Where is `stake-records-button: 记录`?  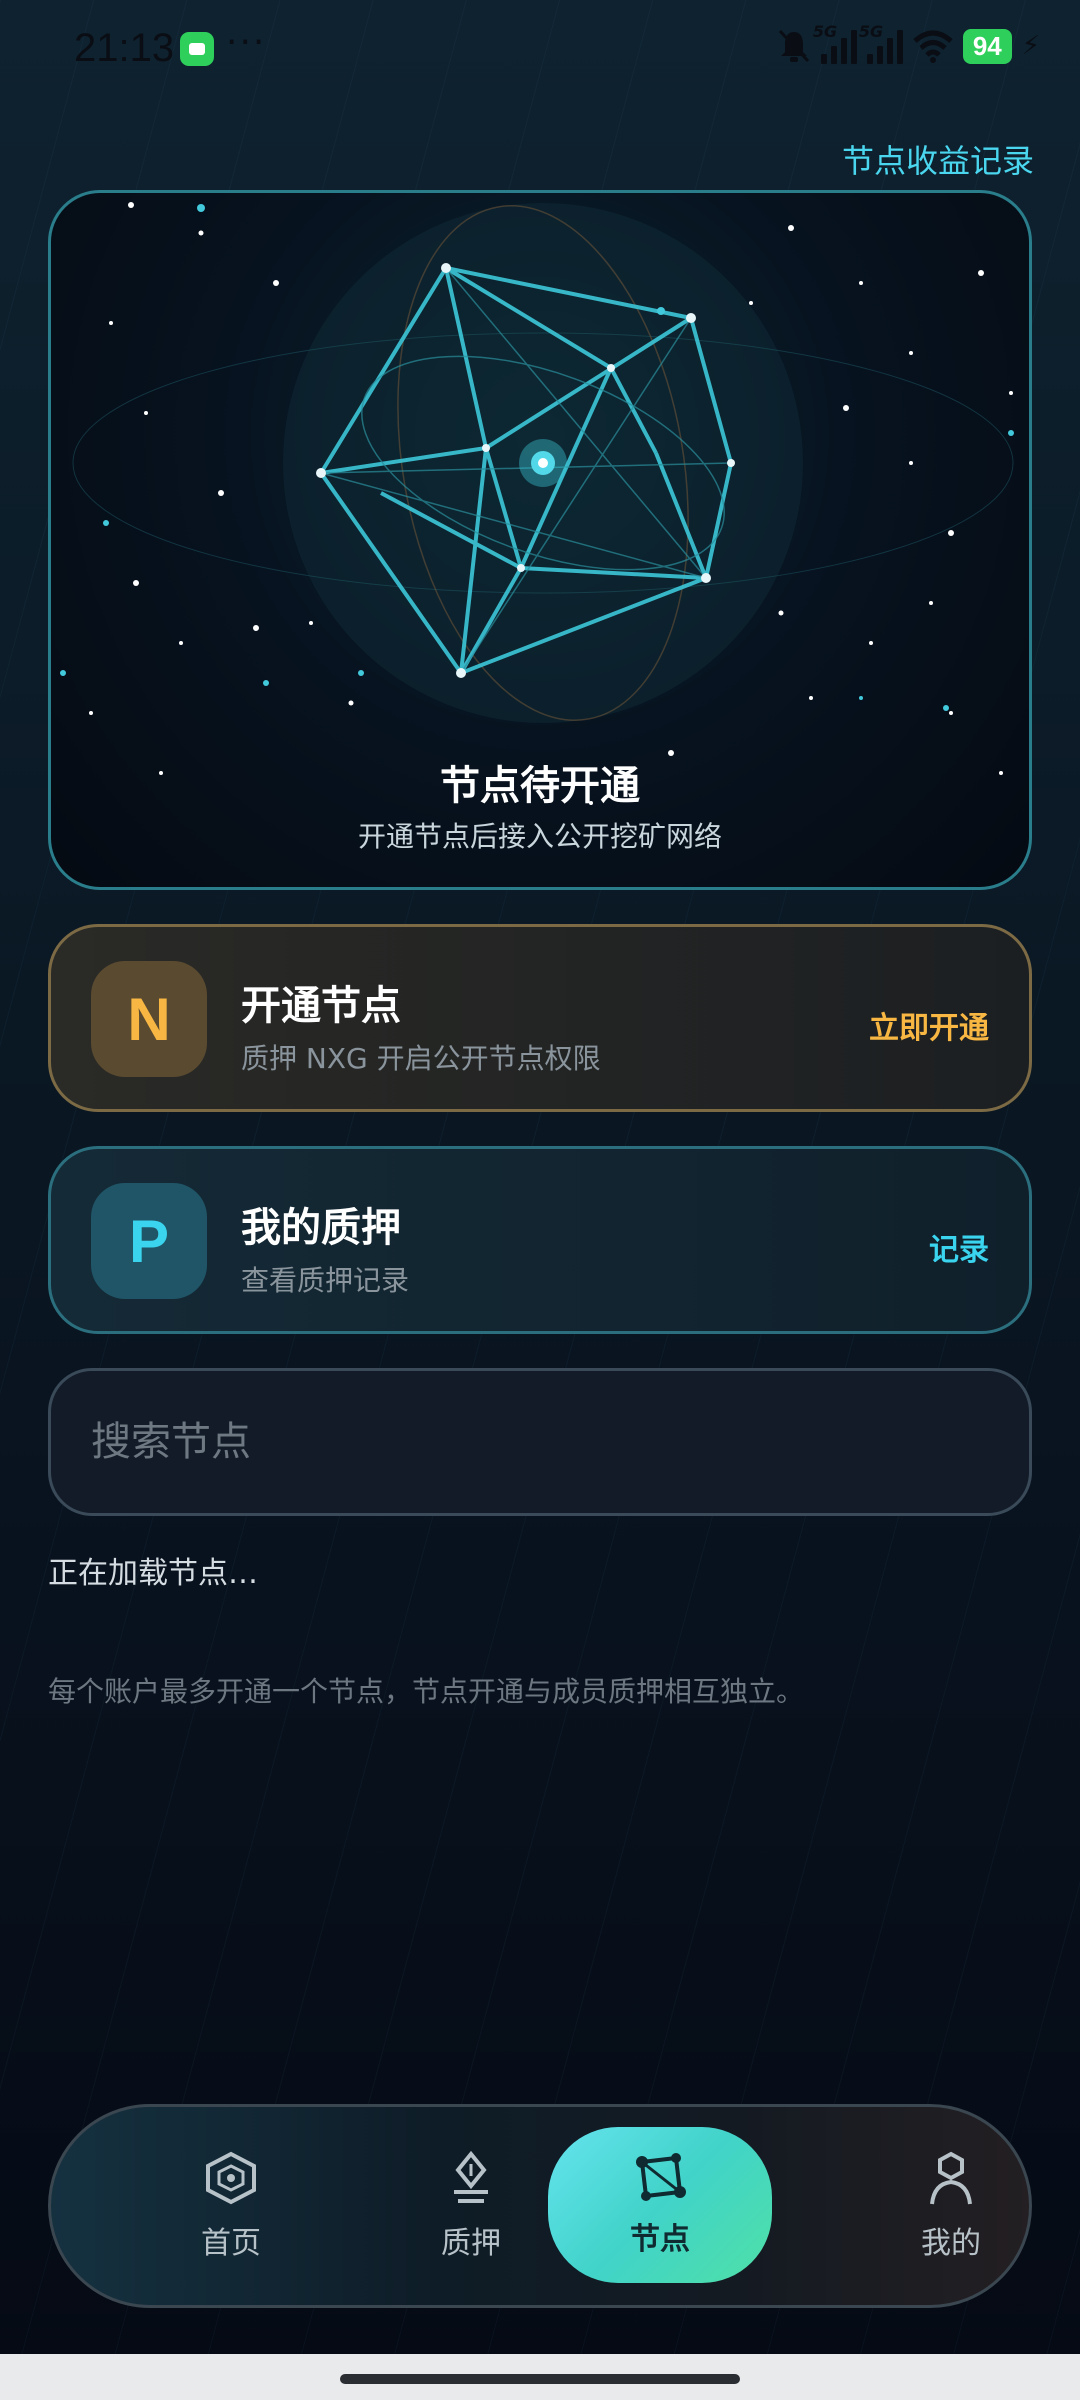
stake-records-button: 记录 is located at coordinates (959, 1247).